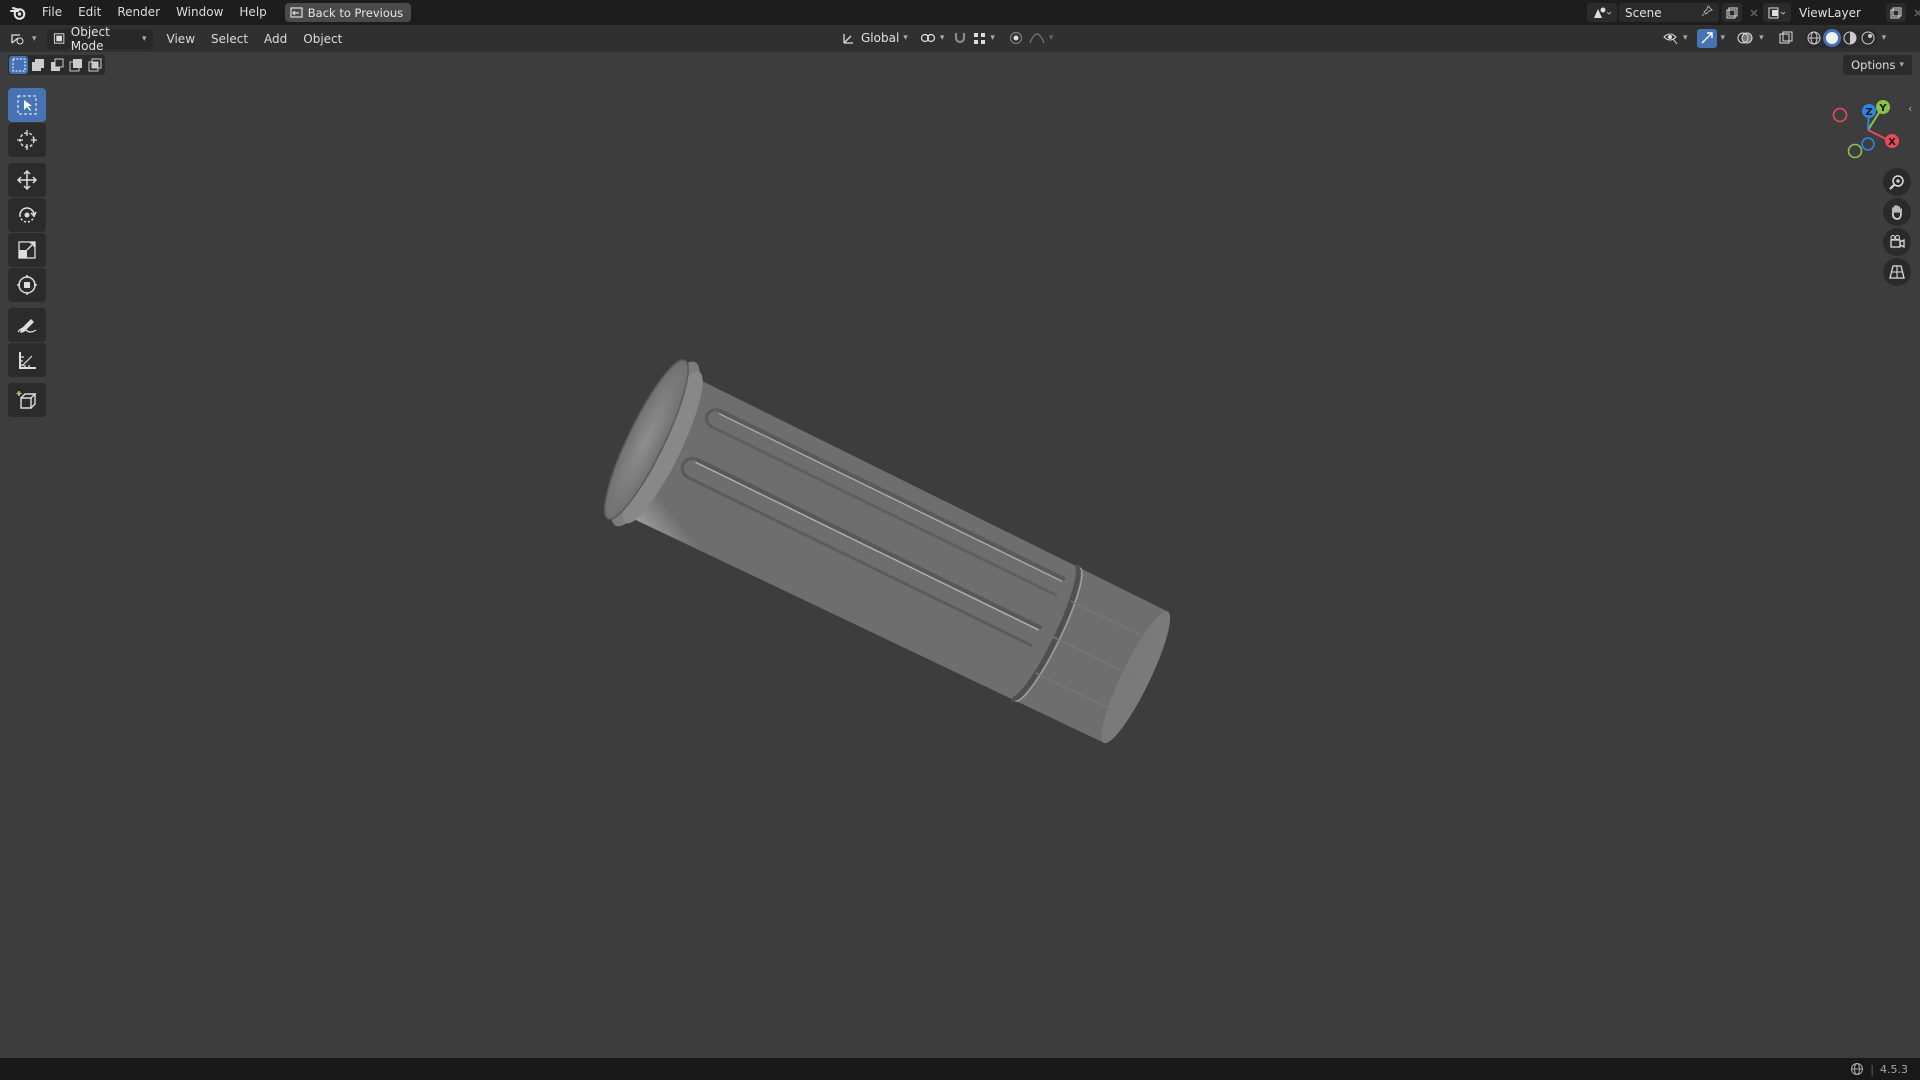 This screenshot has width=1920, height=1080. I want to click on pan-view-button, so click(1897, 212).